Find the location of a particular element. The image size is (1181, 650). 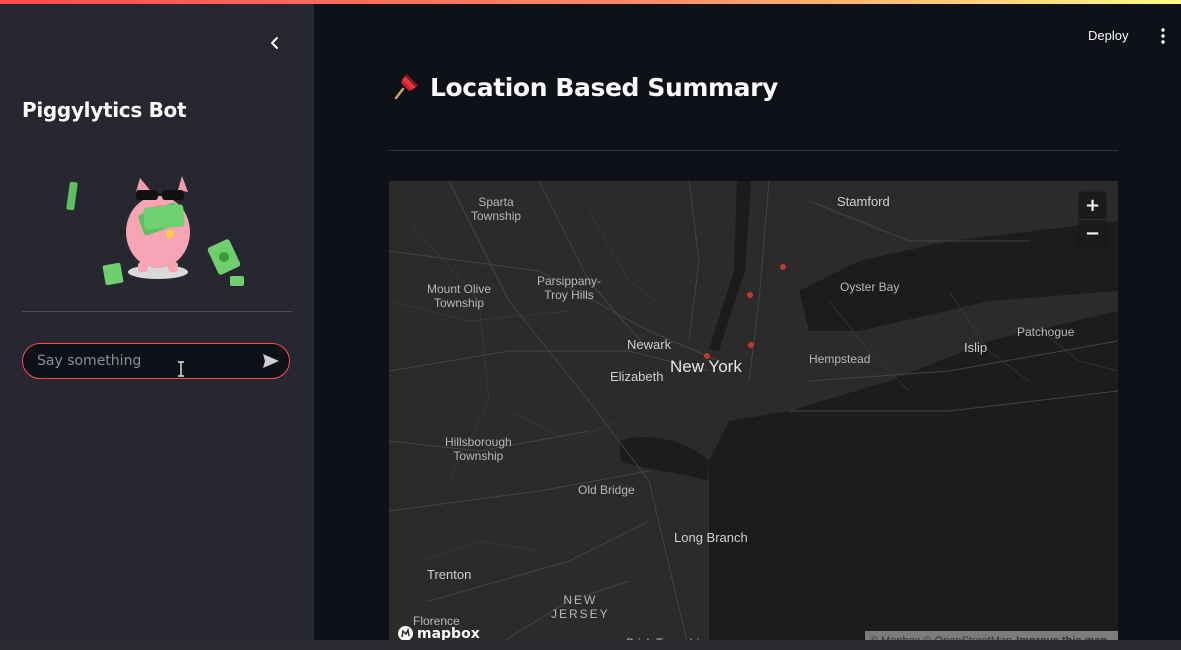

text-cursor-icon is located at coordinates (181, 369).